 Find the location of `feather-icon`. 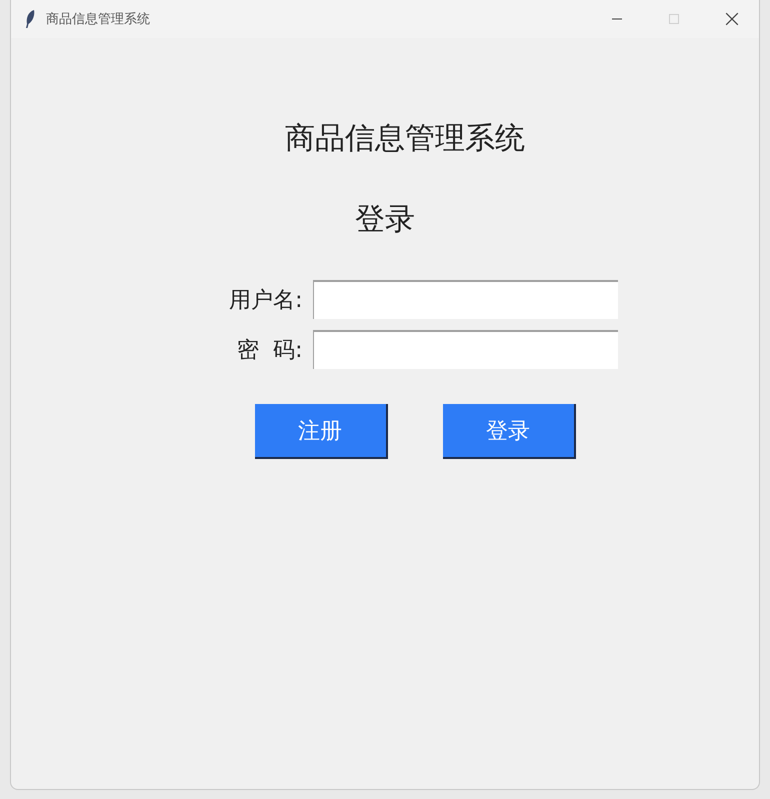

feather-icon is located at coordinates (30, 19).